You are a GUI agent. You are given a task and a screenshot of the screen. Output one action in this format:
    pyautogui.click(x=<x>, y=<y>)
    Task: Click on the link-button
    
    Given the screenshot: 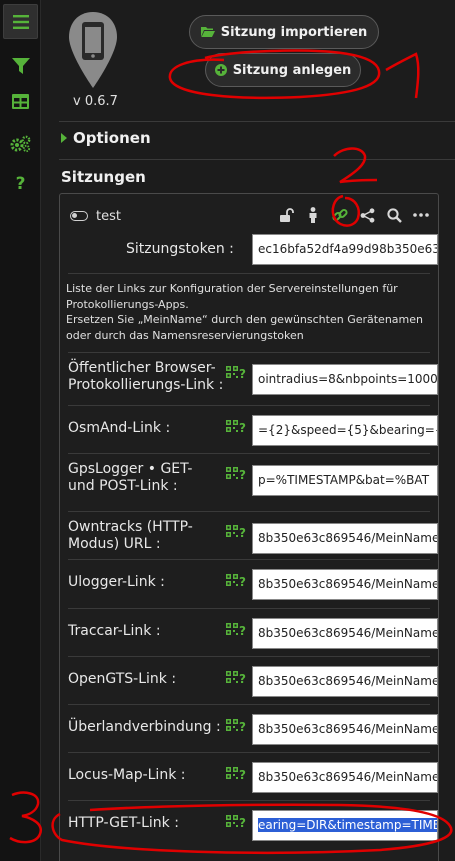 What is the action you would take?
    pyautogui.click(x=340, y=215)
    